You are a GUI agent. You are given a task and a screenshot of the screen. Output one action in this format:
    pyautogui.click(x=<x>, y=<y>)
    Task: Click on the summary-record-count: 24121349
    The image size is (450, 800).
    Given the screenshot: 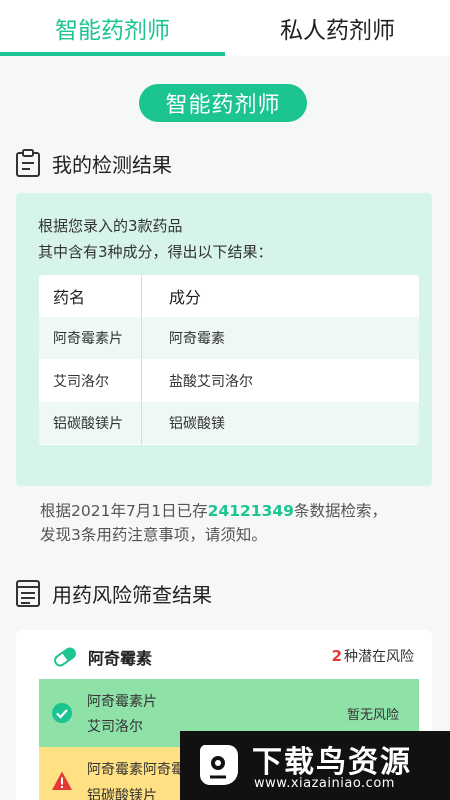 What is the action you would take?
    pyautogui.click(x=250, y=511)
    